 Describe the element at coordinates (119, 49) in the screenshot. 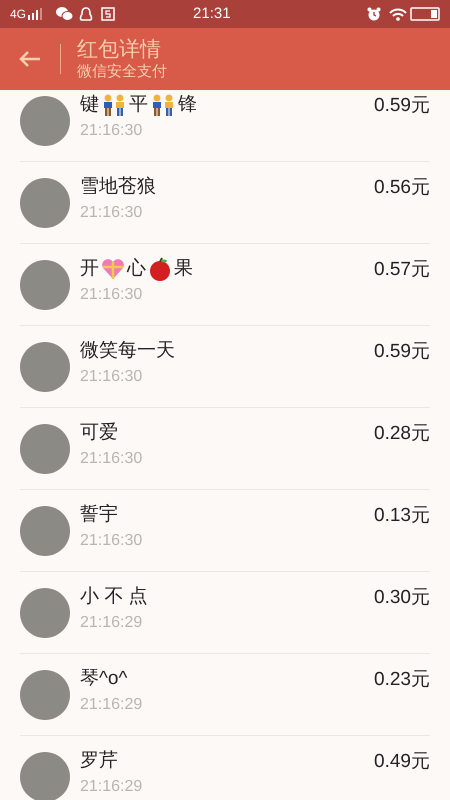

I see `page-title: 红包详情` at that location.